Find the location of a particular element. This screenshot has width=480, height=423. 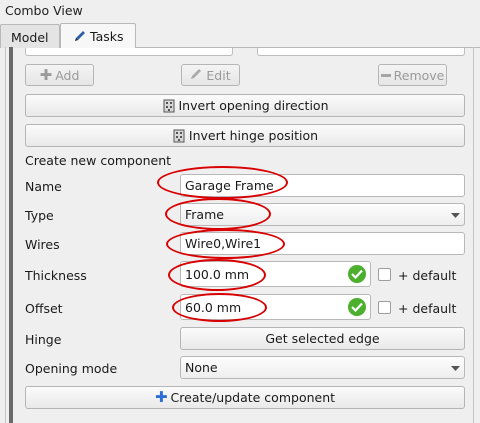

tab-model-label: Model is located at coordinates (30, 37).